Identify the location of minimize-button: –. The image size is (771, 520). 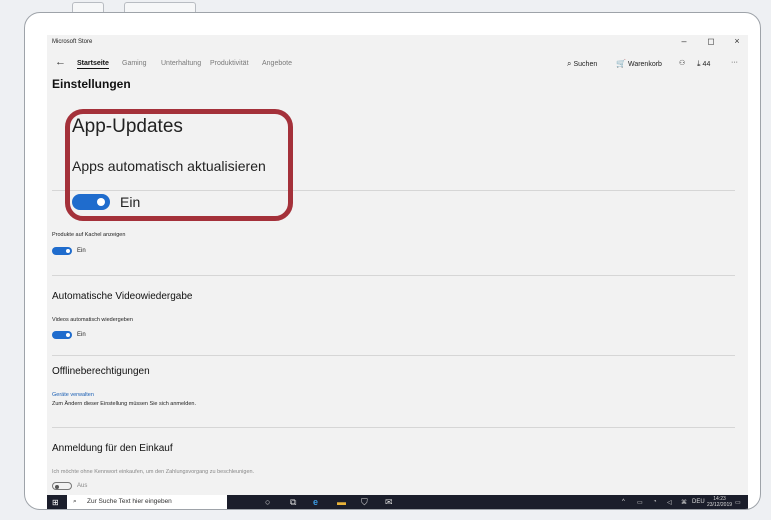
(684, 41).